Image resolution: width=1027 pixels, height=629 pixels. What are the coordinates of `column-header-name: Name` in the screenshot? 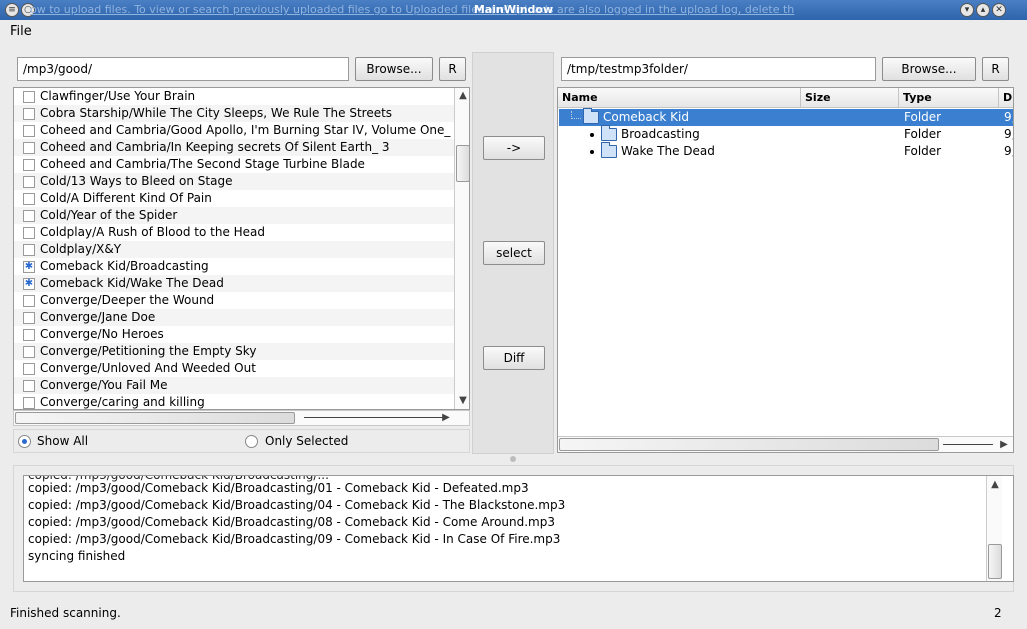 It's located at (679, 98).